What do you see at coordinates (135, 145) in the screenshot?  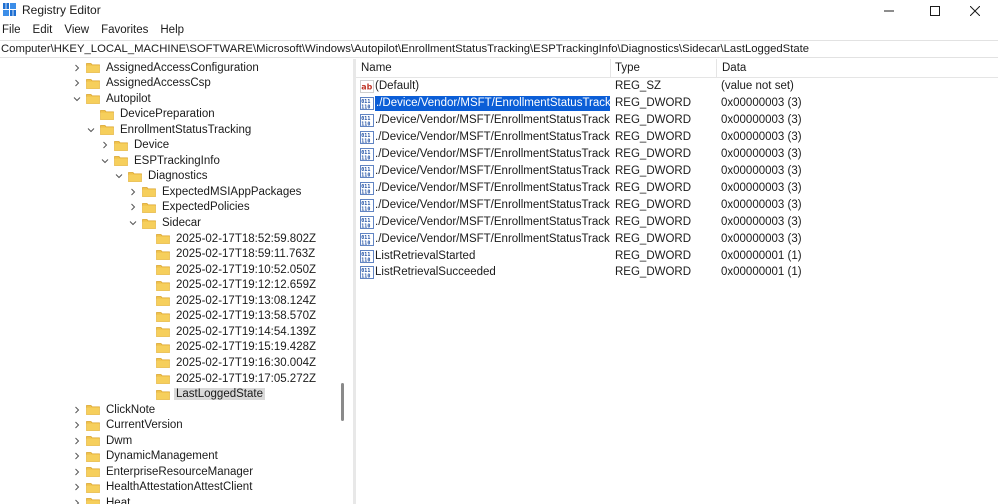 I see `tree-node: Device` at bounding box center [135, 145].